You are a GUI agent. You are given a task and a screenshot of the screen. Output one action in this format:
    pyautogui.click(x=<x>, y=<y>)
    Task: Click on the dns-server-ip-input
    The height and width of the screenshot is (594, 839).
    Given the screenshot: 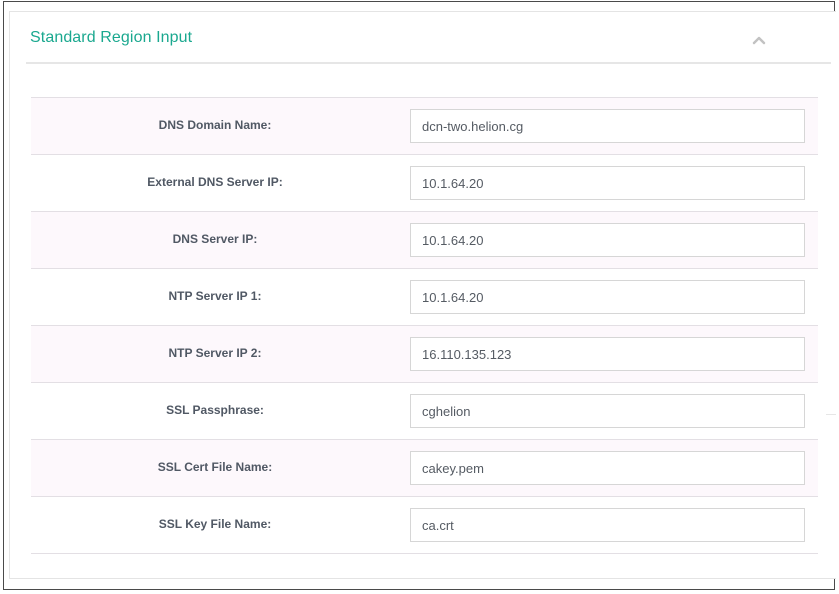 What is the action you would take?
    pyautogui.click(x=607, y=240)
    